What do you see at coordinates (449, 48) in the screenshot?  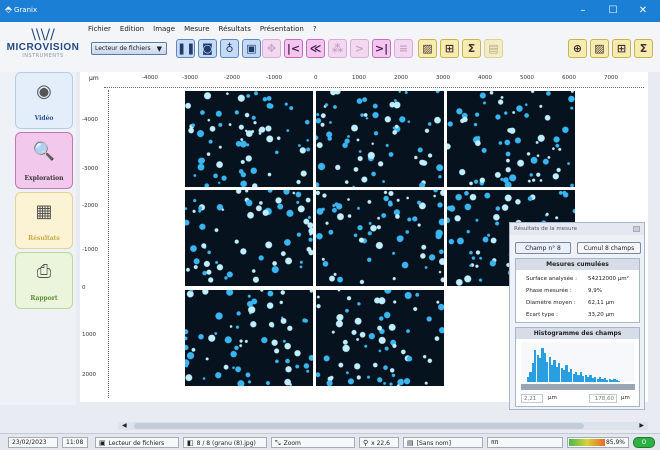 I see `table-button: ⊞` at bounding box center [449, 48].